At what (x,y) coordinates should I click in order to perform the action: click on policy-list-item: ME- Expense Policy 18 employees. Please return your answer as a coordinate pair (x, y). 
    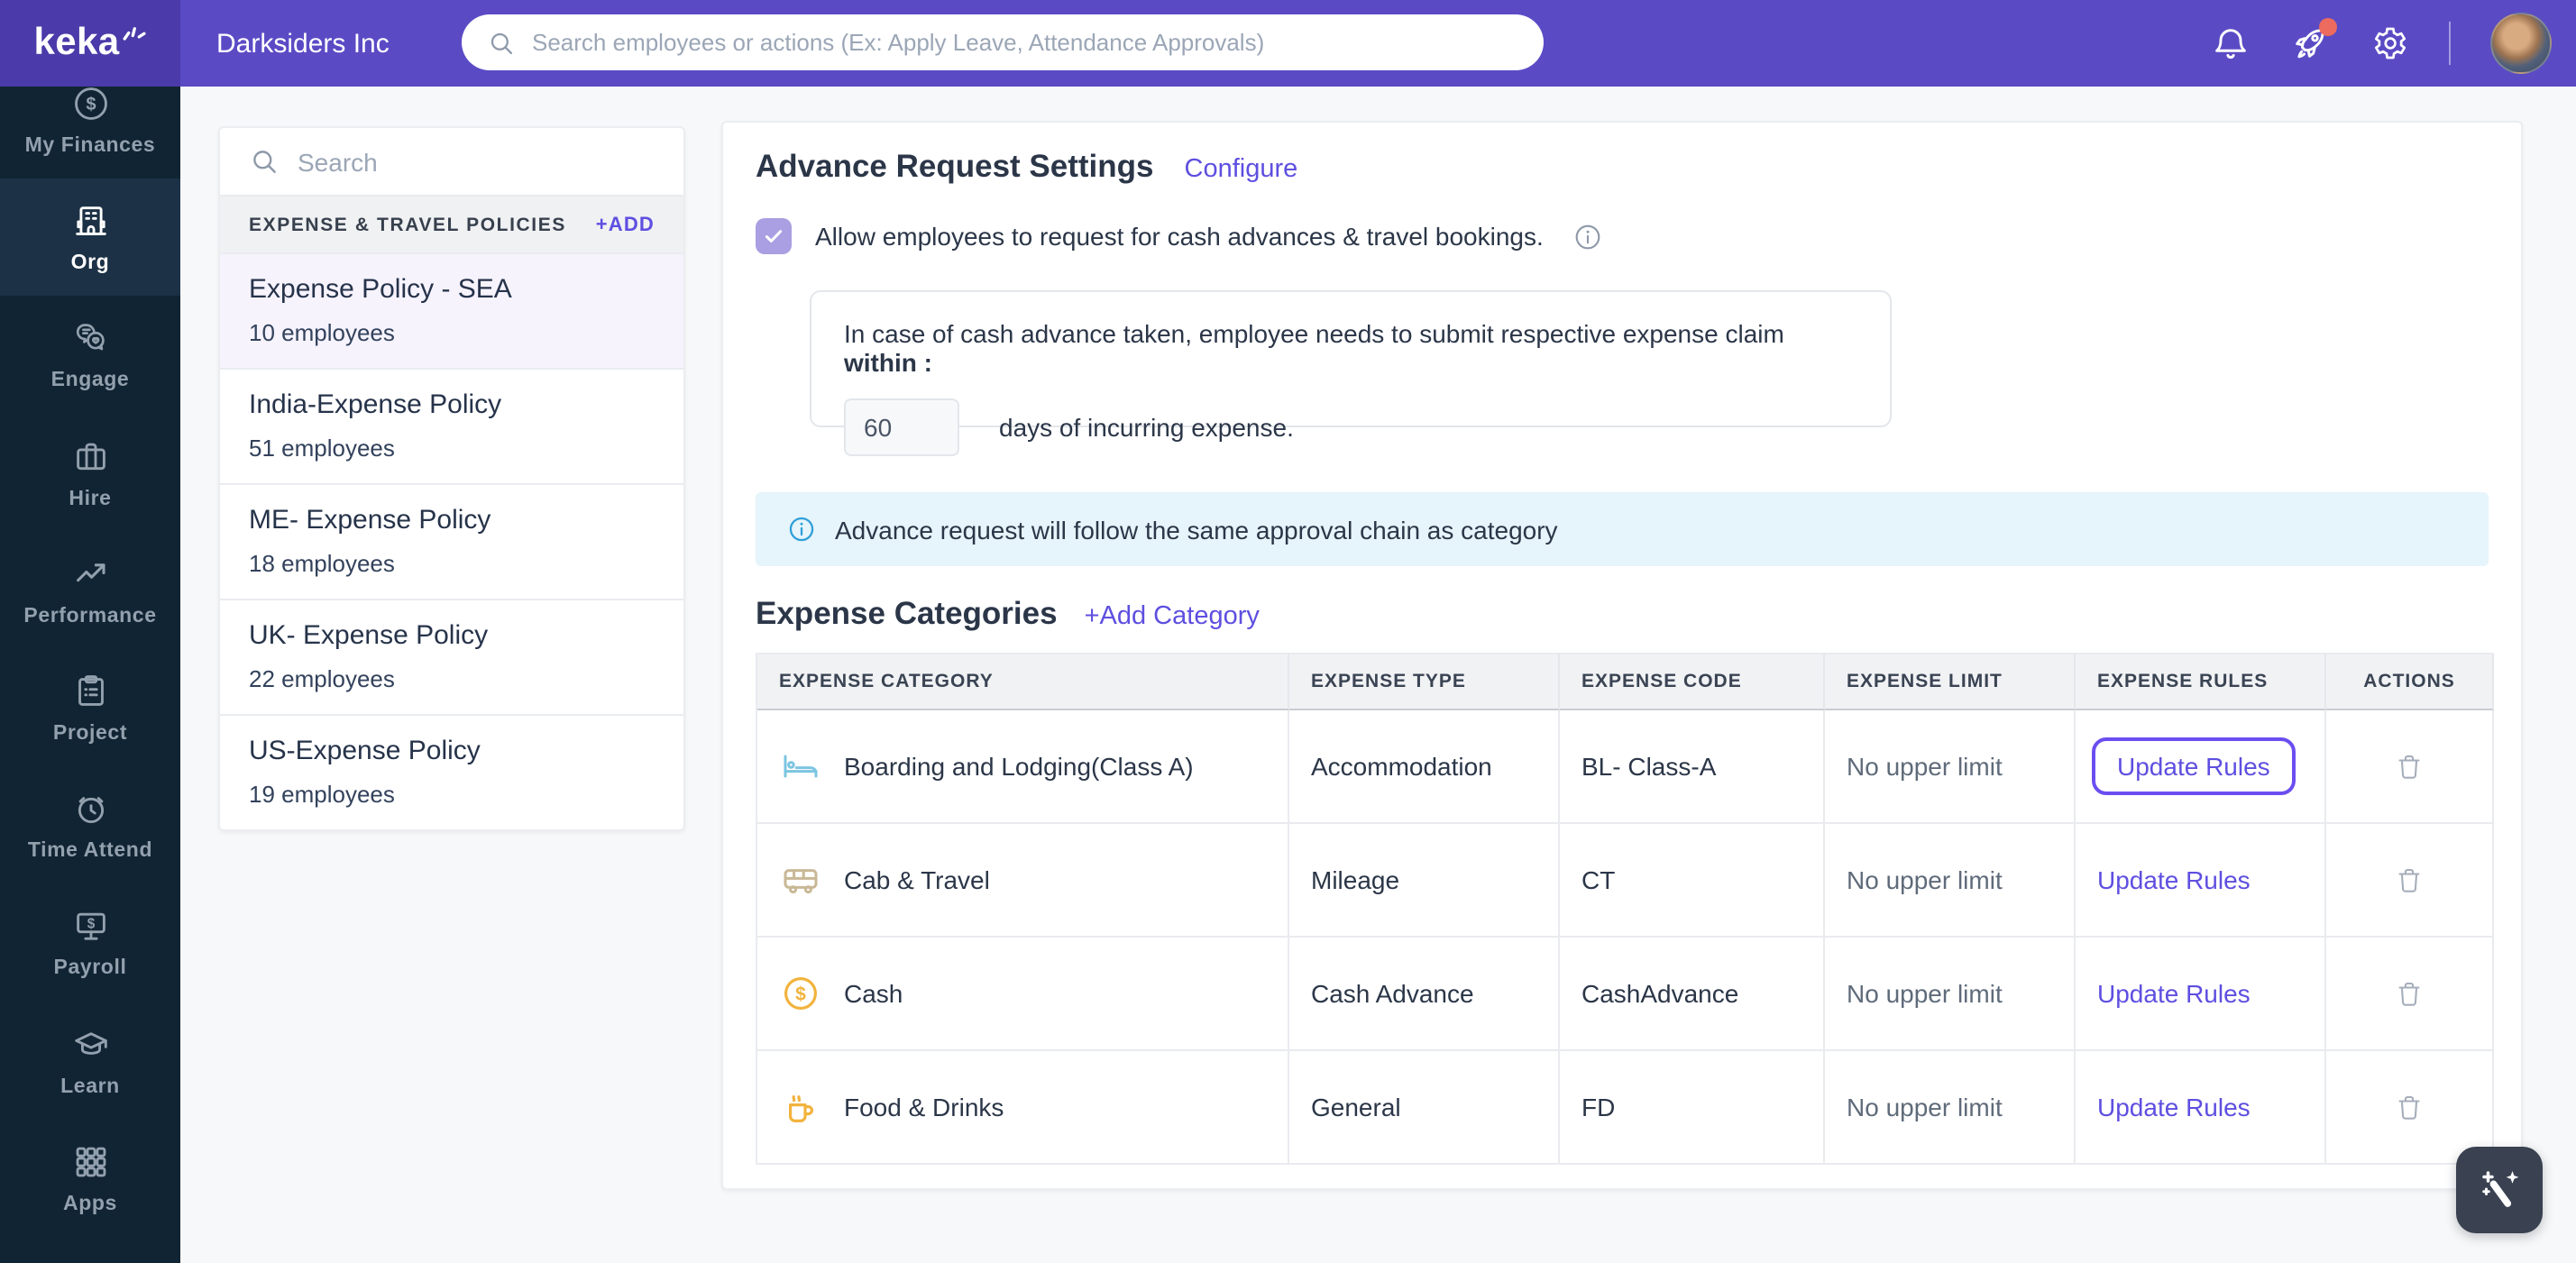
    Looking at the image, I should click on (451, 542).